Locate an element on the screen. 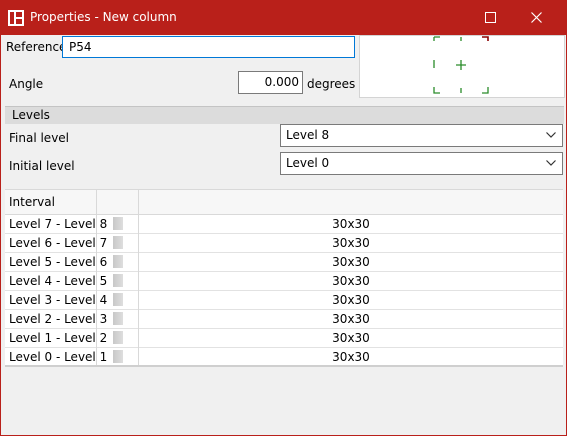 The width and height of the screenshot is (567, 436). angle-input: 0.000 is located at coordinates (270, 82).